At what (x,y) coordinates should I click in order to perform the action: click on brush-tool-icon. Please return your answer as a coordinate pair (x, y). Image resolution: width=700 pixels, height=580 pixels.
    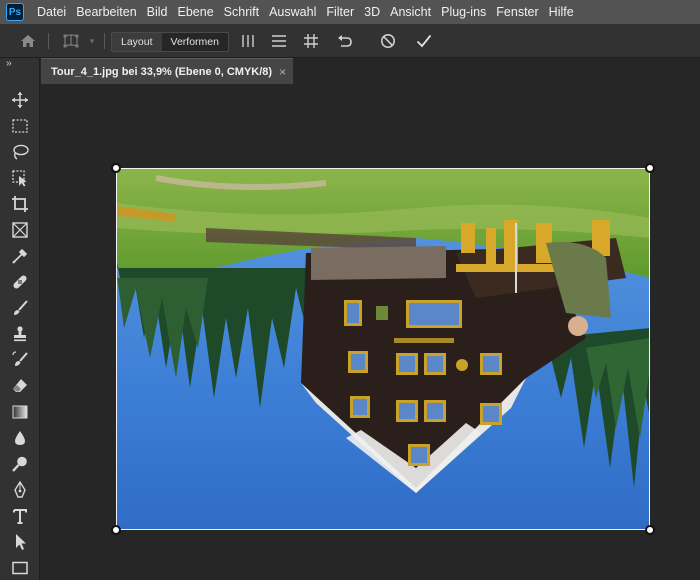
    Looking at the image, I should click on (20, 308).